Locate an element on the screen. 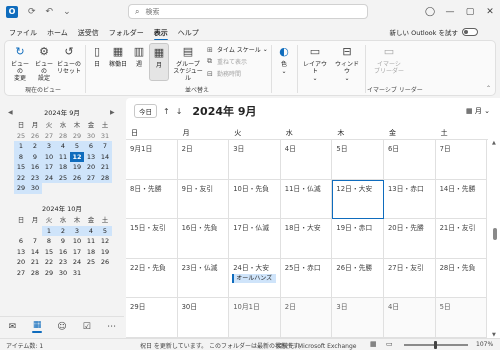 The width and height of the screenshot is (500, 350). mini-cal-day: 29 is located at coordinates (77, 136).